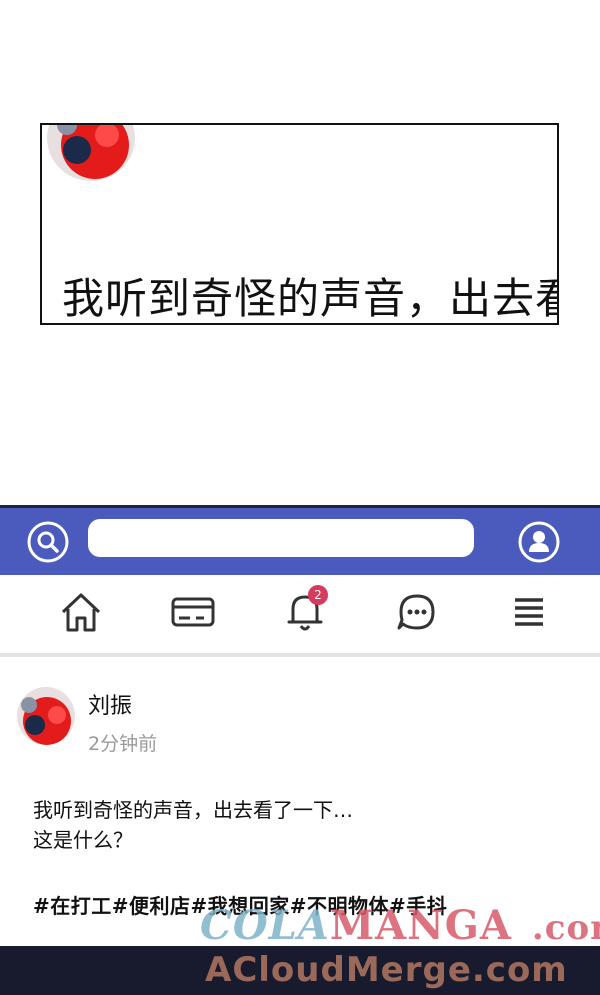 Image resolution: width=600 pixels, height=995 pixels. Describe the element at coordinates (91, 153) in the screenshot. I see `panel-avatar` at that location.